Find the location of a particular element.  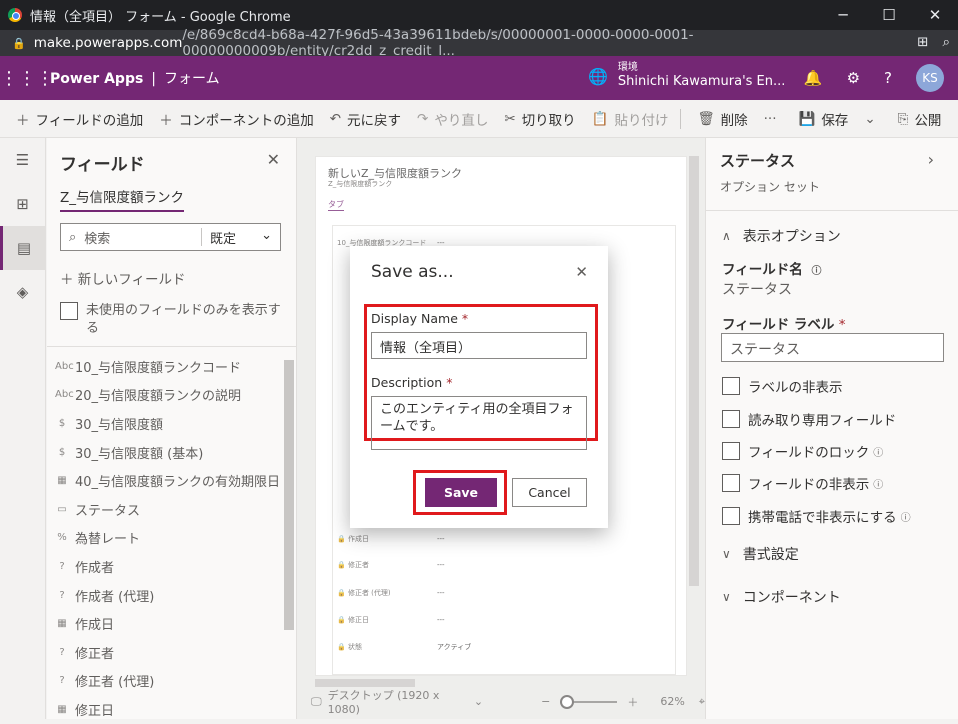

display-options-section: ∧ 表示オプション is located at coordinates (781, 236).